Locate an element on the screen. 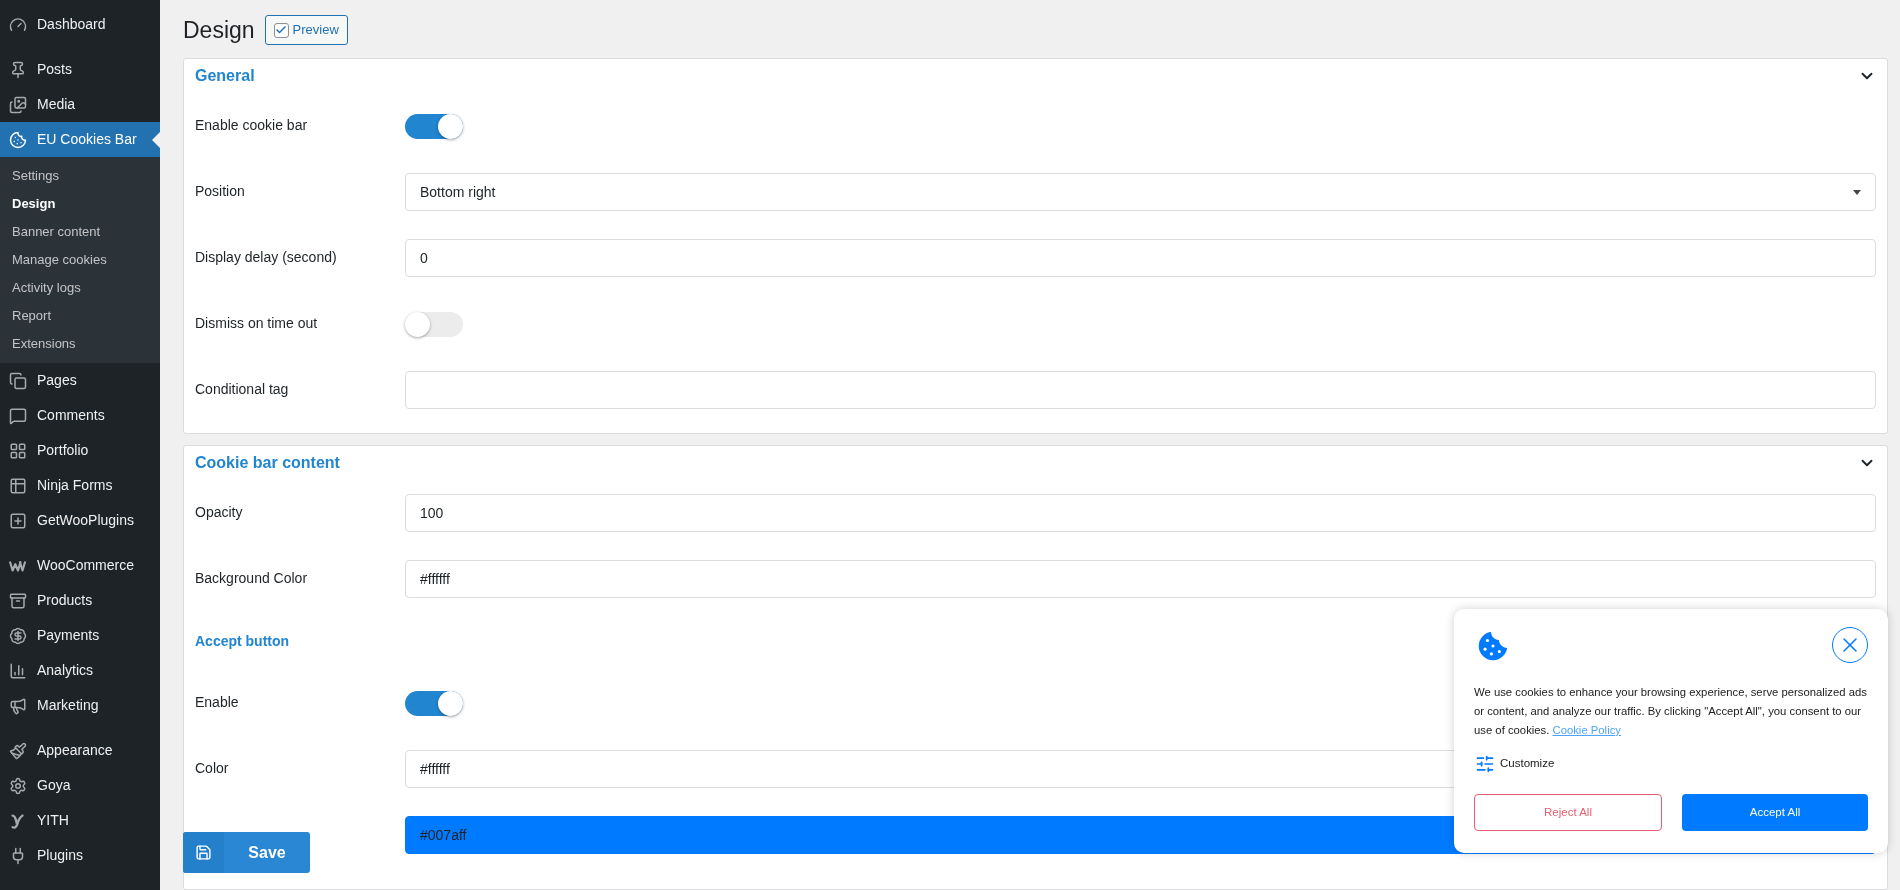  submenu-item: Settings is located at coordinates (80, 176).